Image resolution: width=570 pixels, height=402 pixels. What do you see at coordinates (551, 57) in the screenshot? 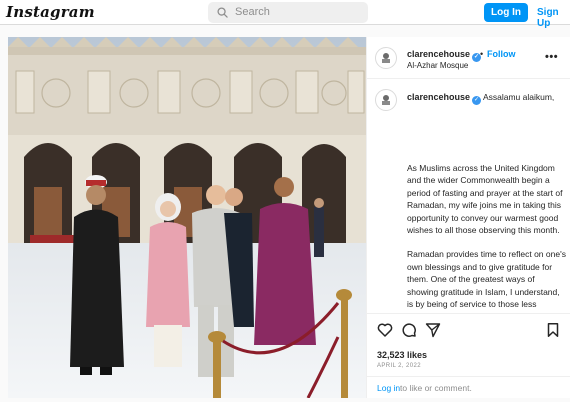
I see `more-options-icon: •••` at bounding box center [551, 57].